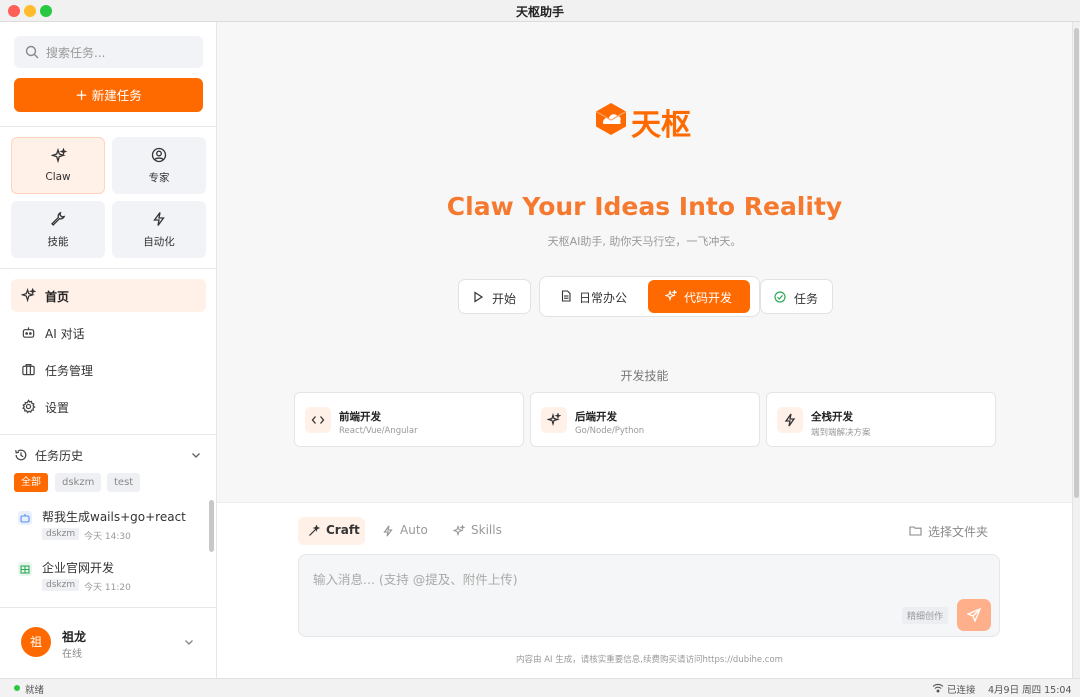  Describe the element at coordinates (644, 376) in the screenshot. I see `skills-section-title: 开发技能` at that location.